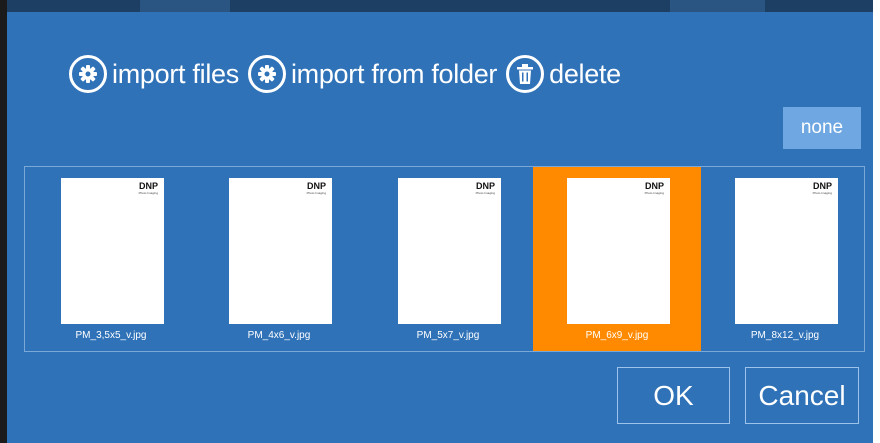 This screenshot has height=443, width=880. Describe the element at coordinates (440, 6) in the screenshot. I see `background-window-strip` at that location.